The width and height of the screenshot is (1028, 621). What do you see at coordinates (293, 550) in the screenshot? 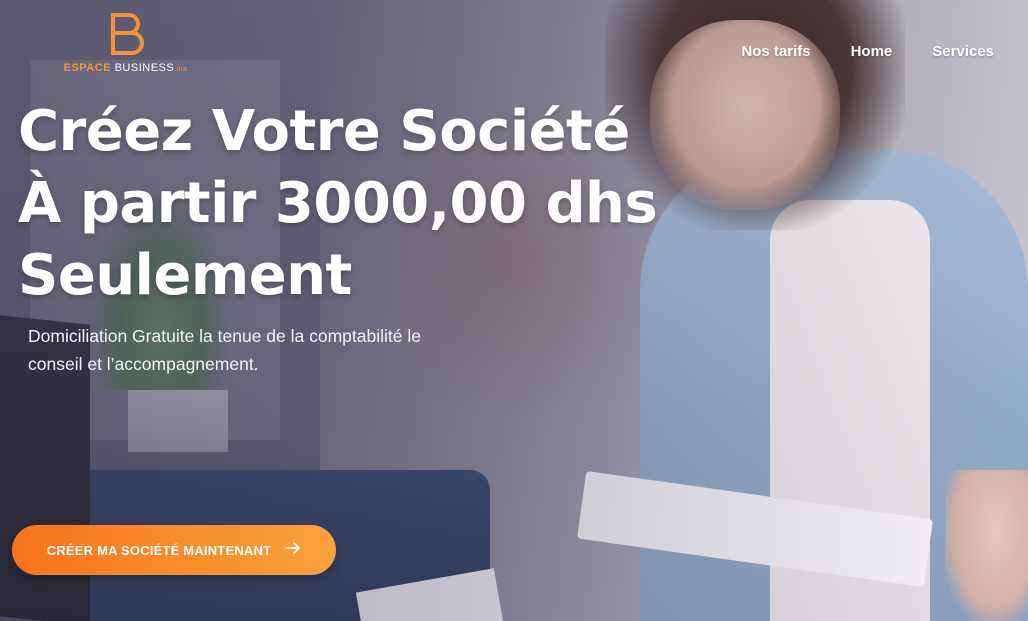
I see `arrow-right-icon` at bounding box center [293, 550].